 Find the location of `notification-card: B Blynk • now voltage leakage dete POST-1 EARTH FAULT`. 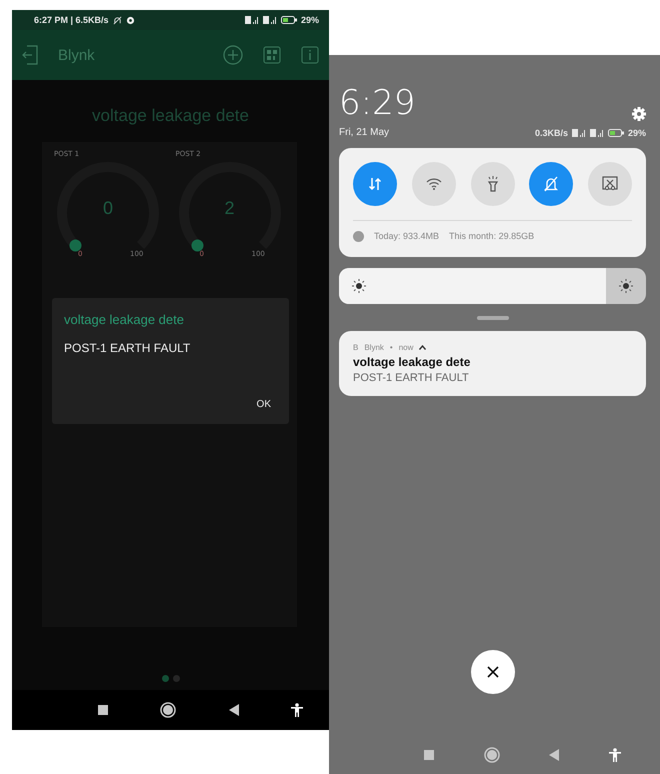

notification-card: B Blynk • now voltage leakage dete POST-1 EARTH FAULT is located at coordinates (492, 363).